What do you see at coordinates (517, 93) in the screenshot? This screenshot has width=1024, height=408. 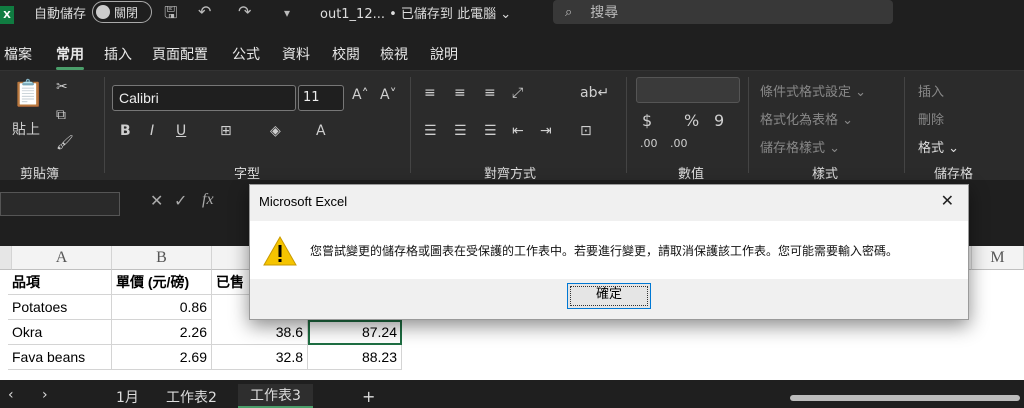 I see `orientation-icon: ⤢` at bounding box center [517, 93].